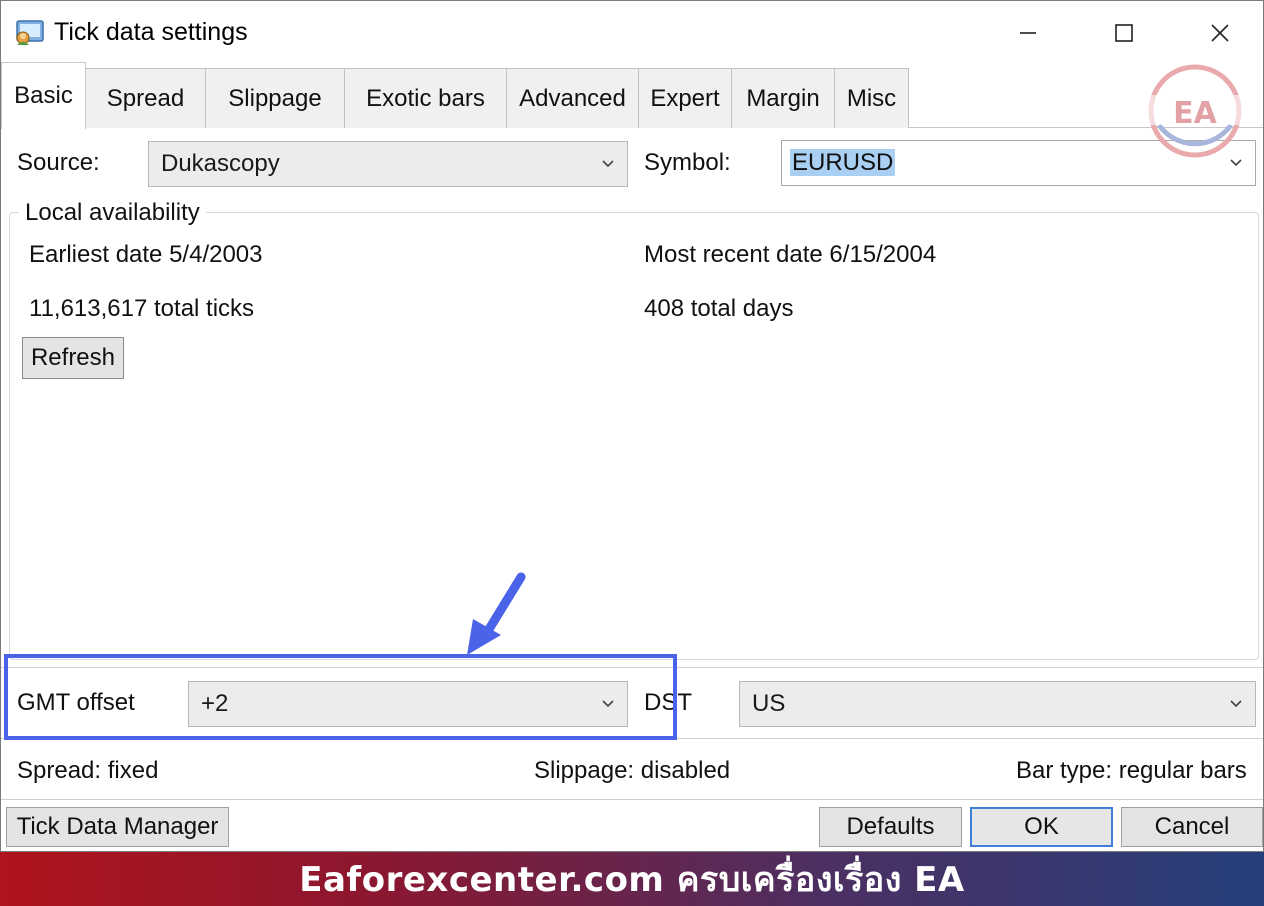 The image size is (1264, 906). I want to click on gmt-offset-highlight-box, so click(340, 697).